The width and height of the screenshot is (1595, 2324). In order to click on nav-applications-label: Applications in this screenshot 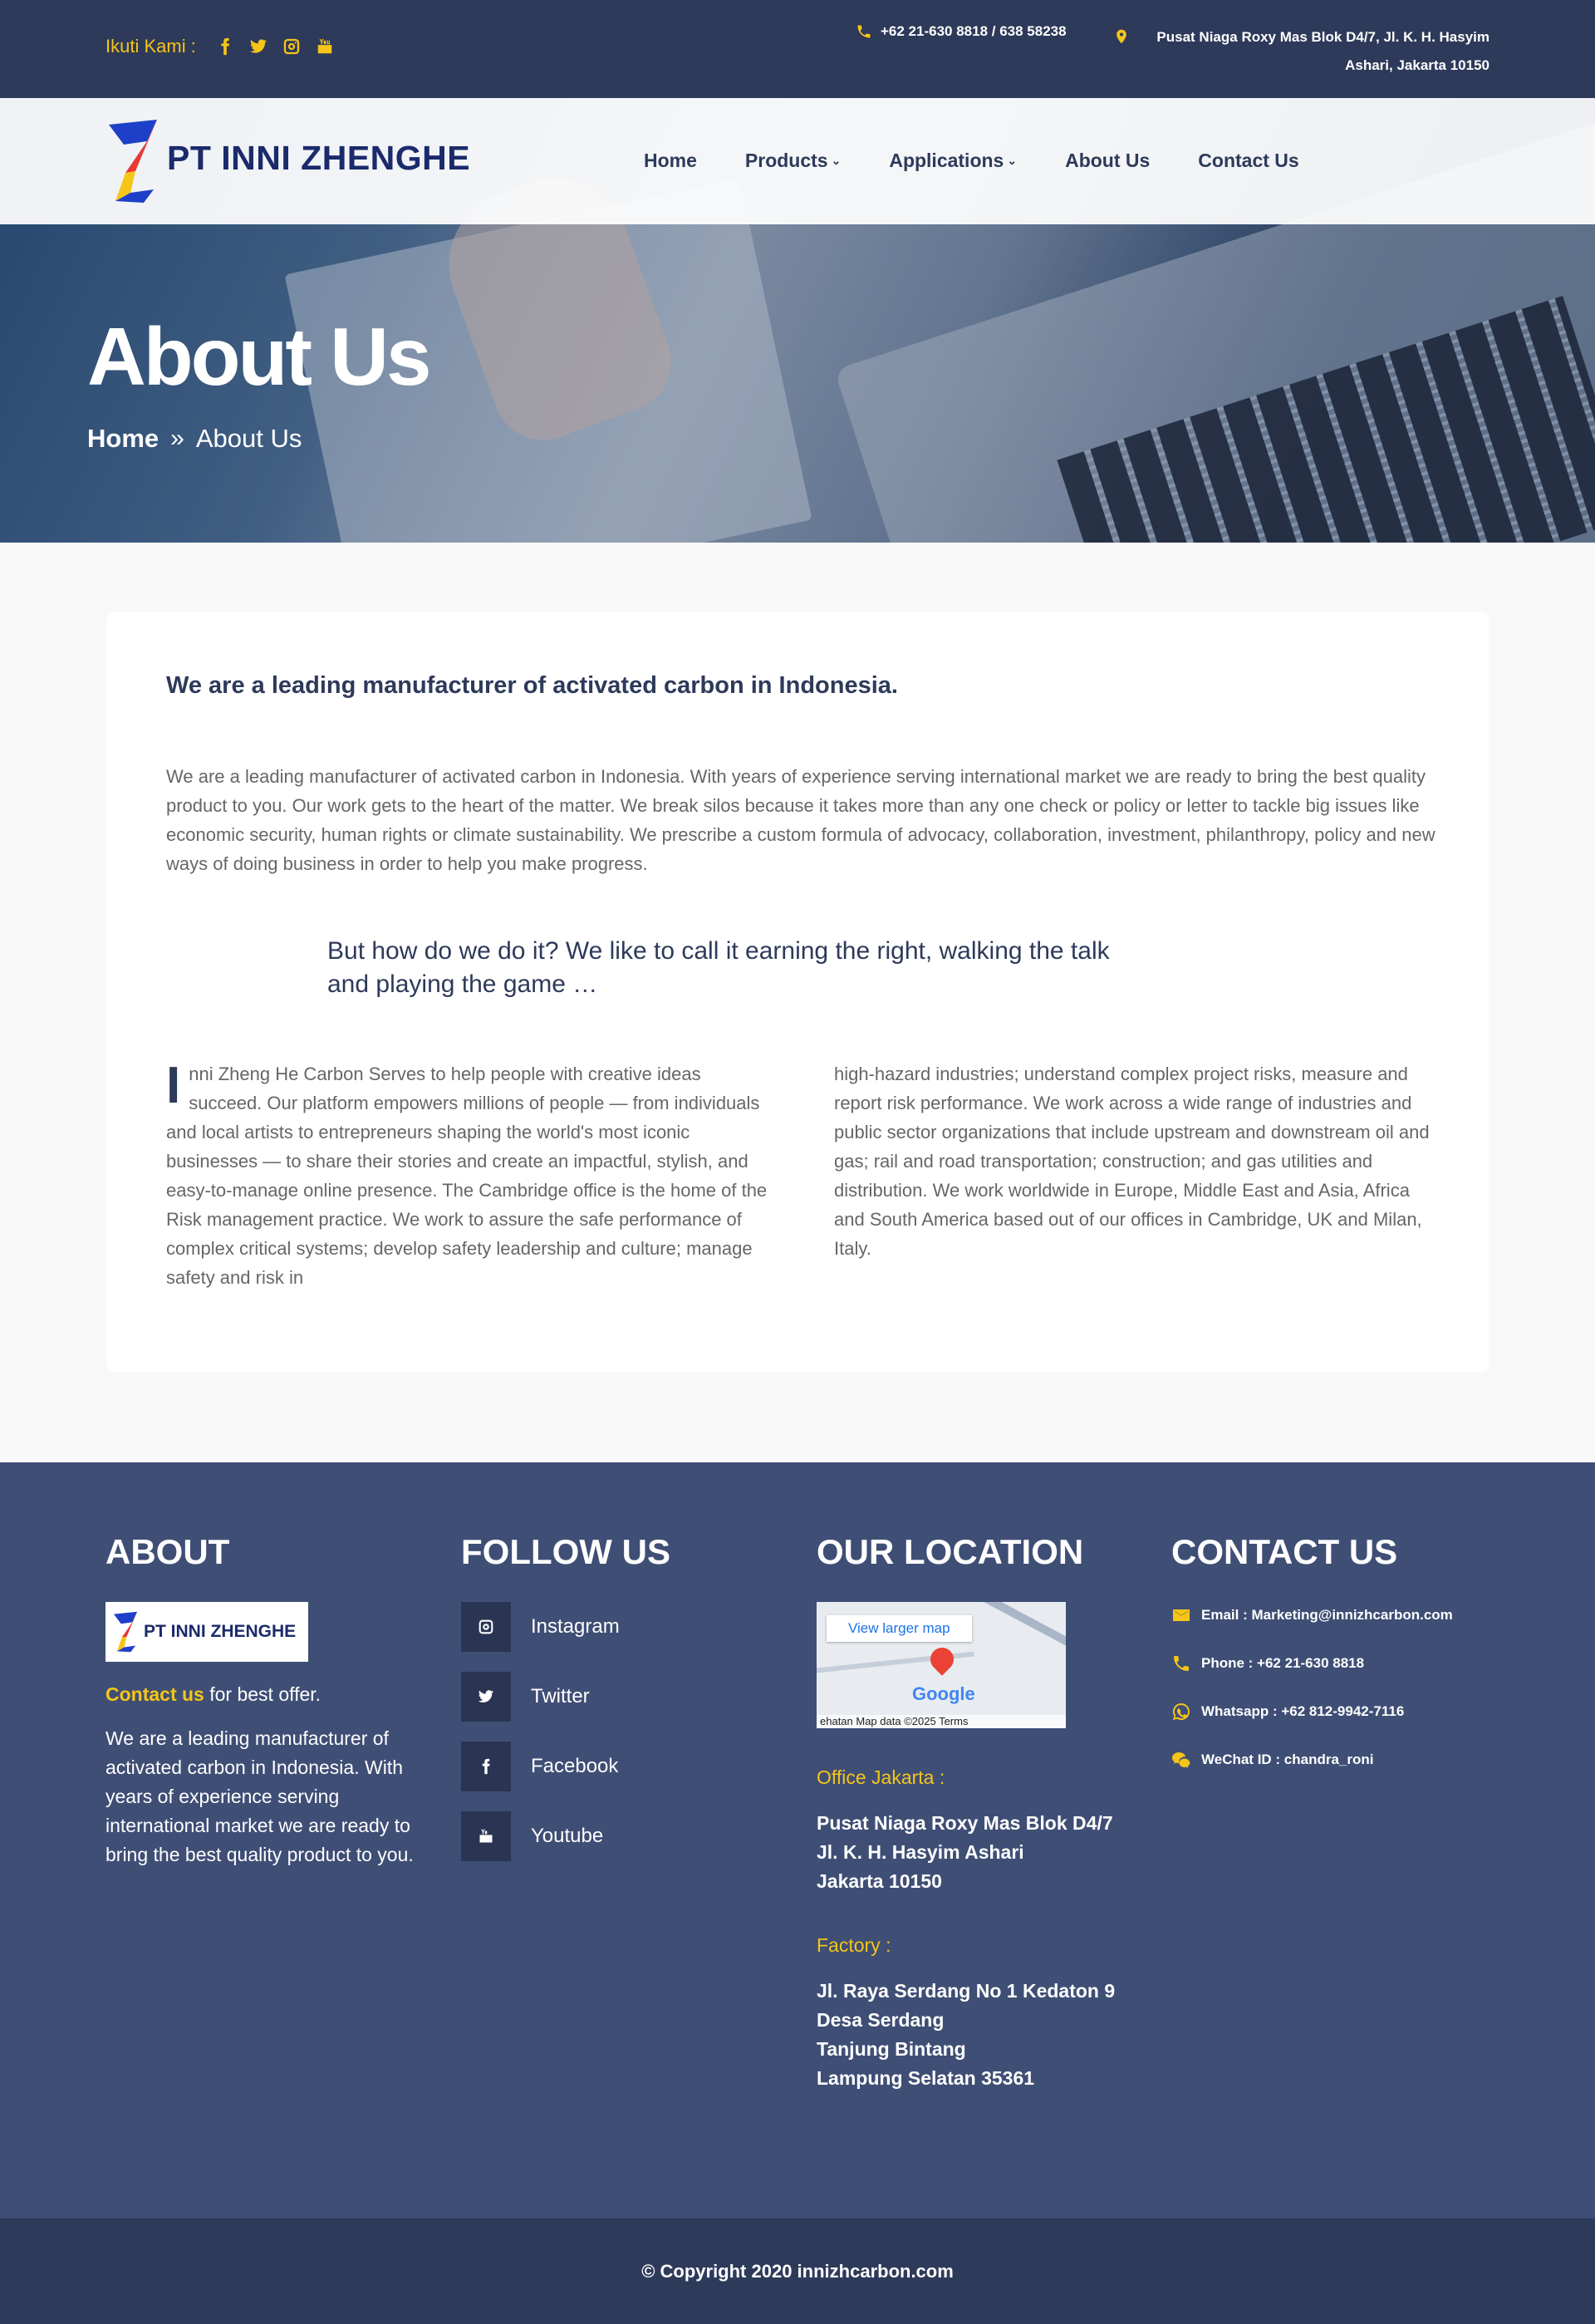, I will do `click(946, 160)`.